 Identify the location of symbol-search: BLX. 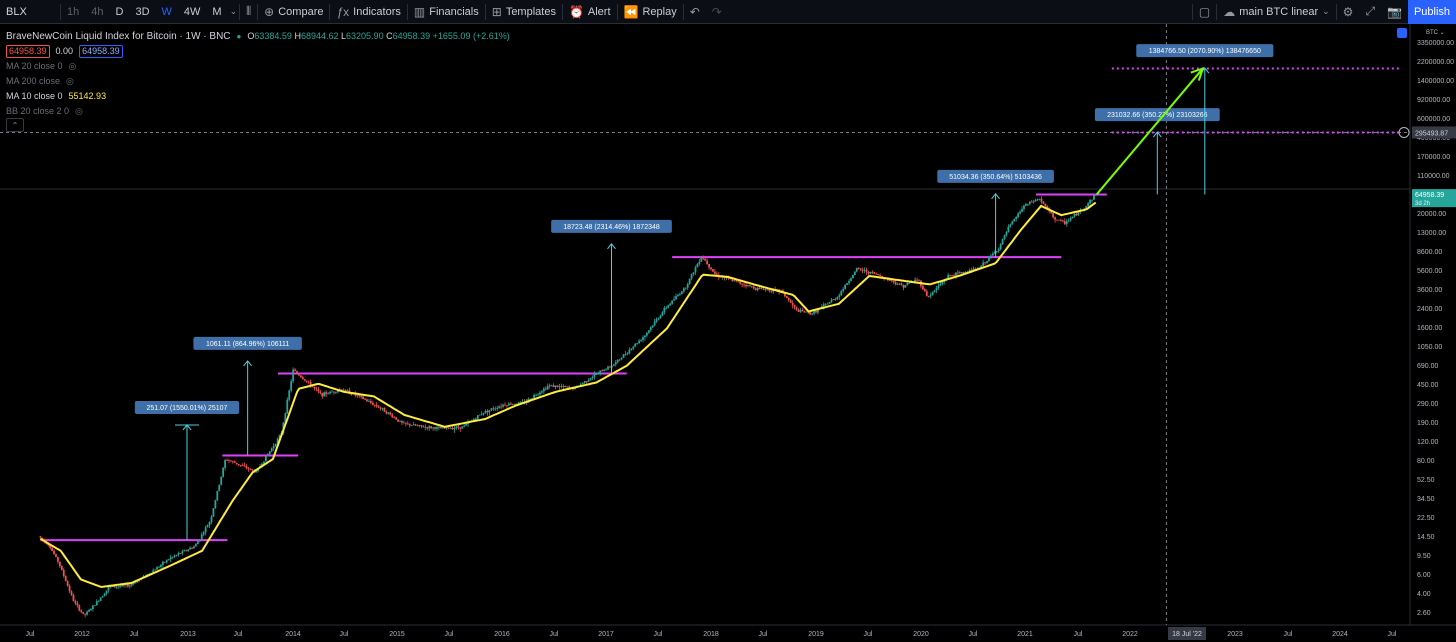
(30, 12).